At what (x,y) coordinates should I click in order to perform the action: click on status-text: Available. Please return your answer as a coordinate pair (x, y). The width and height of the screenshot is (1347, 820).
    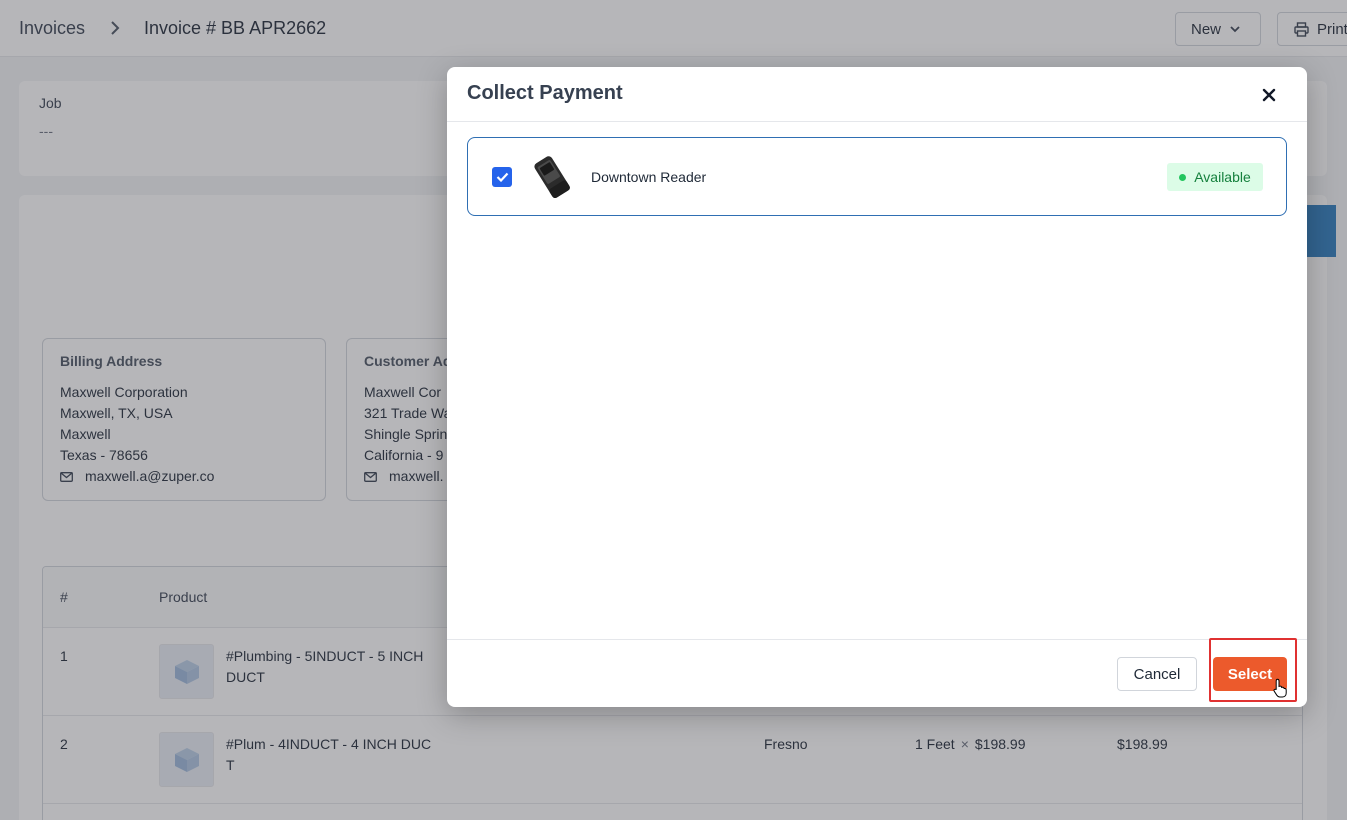
    Looking at the image, I should click on (1222, 177).